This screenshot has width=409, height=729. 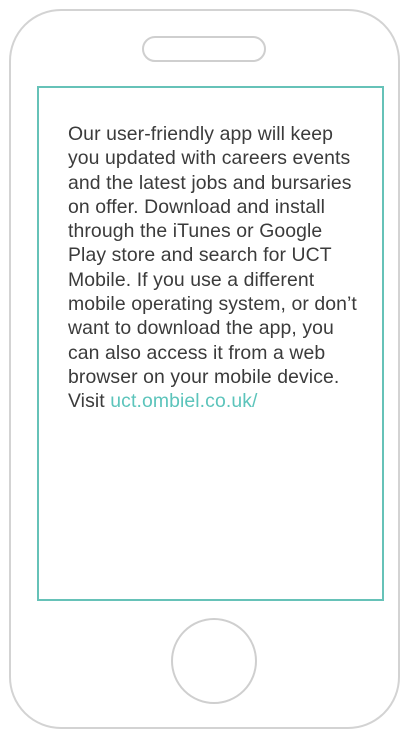 I want to click on home-button, so click(x=214, y=661).